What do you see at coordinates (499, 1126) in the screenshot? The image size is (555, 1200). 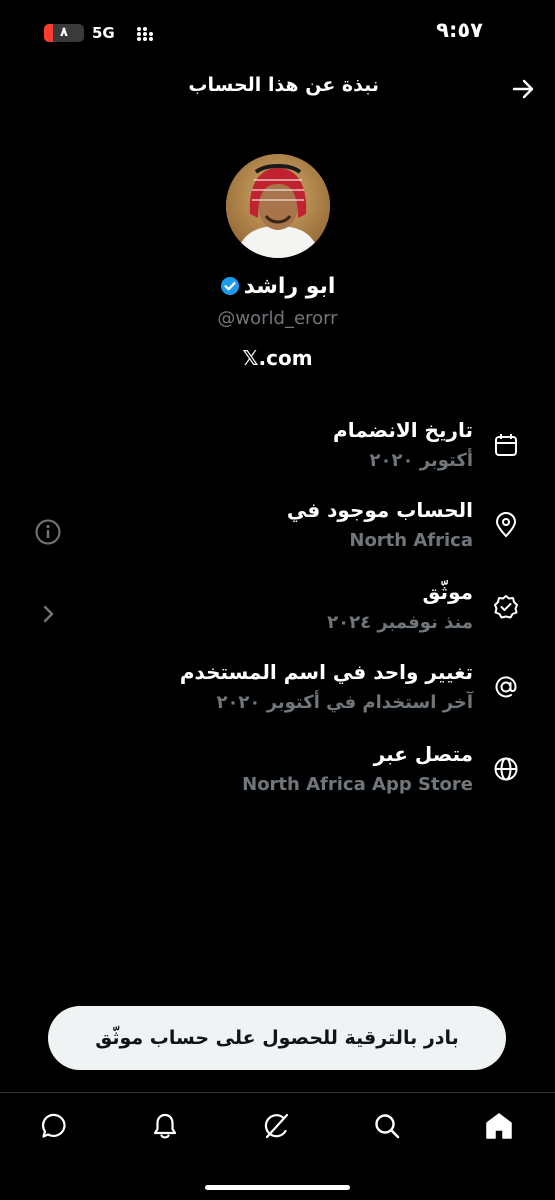 I see `home-icon` at bounding box center [499, 1126].